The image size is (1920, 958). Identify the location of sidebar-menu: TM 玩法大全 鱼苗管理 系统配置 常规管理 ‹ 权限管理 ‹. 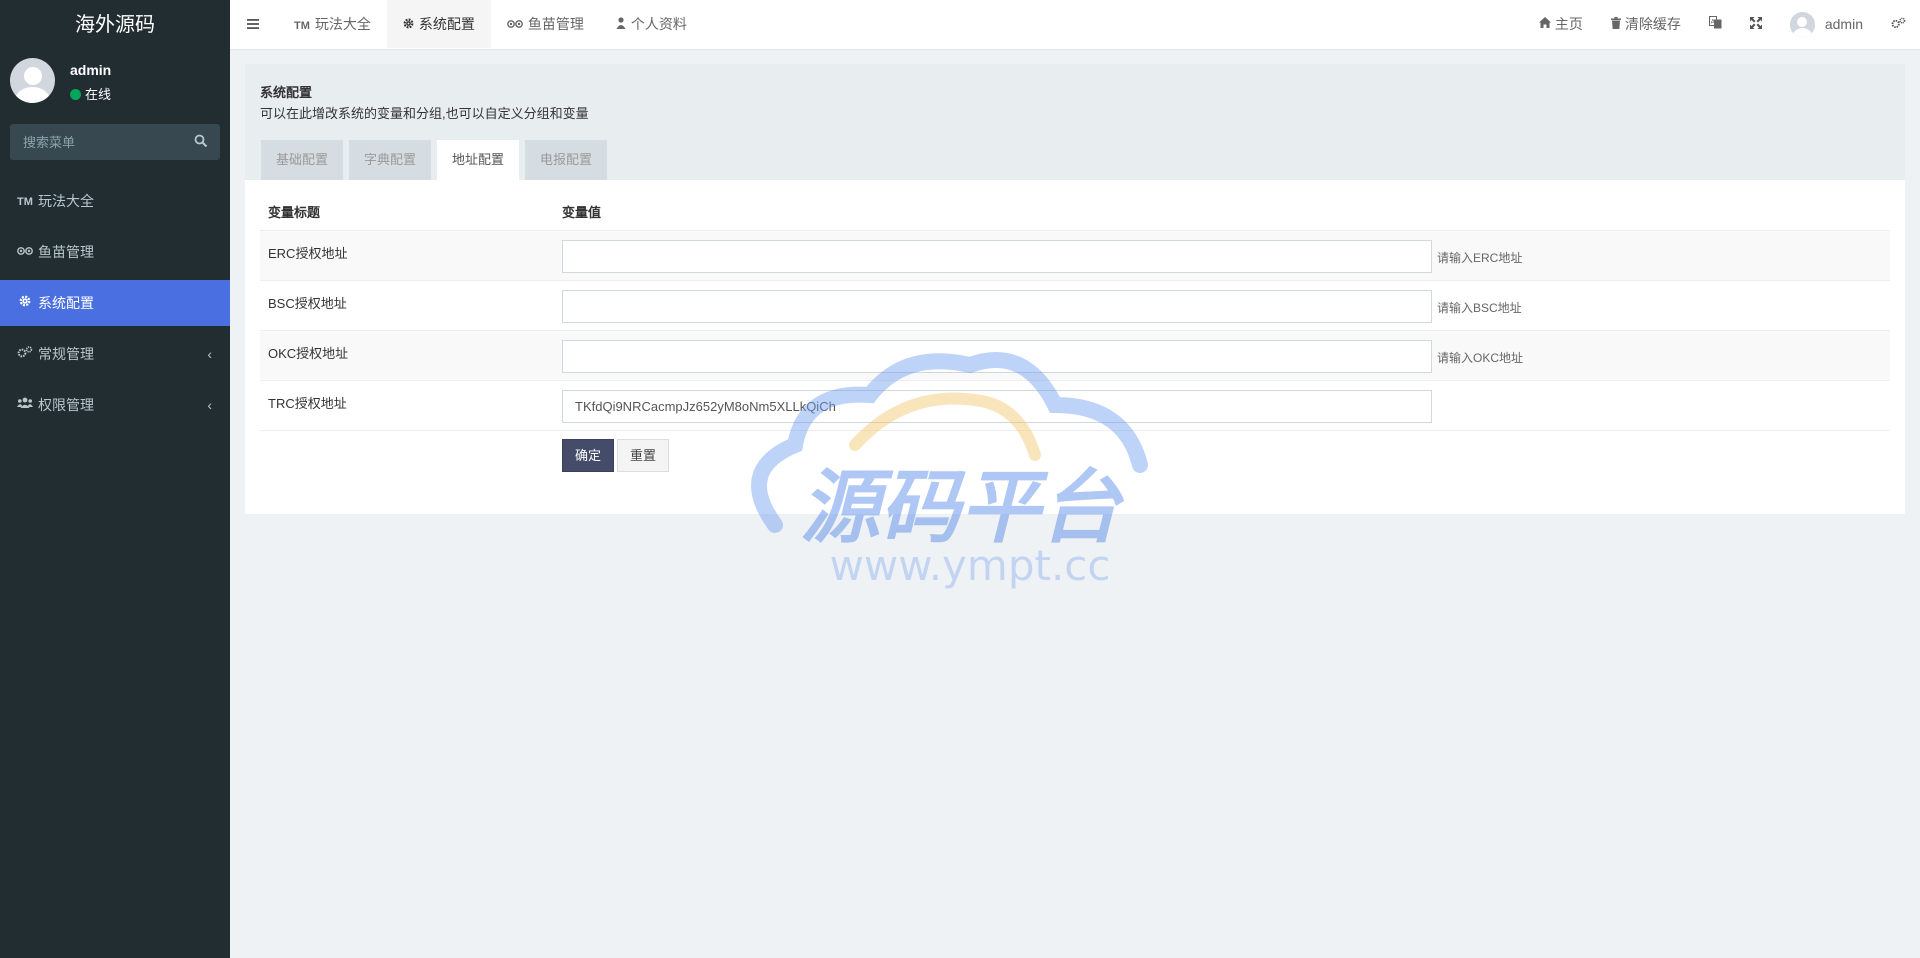
(115, 305).